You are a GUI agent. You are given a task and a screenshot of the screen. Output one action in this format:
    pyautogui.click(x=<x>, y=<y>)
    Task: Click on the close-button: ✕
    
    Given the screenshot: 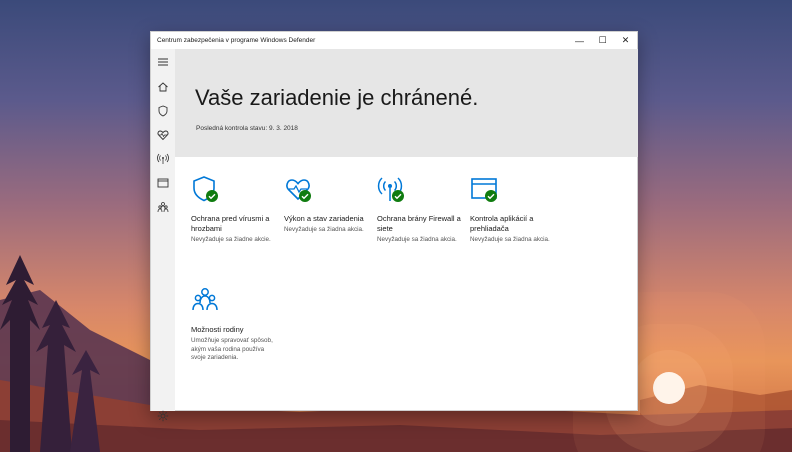 What is the action you would take?
    pyautogui.click(x=625, y=40)
    